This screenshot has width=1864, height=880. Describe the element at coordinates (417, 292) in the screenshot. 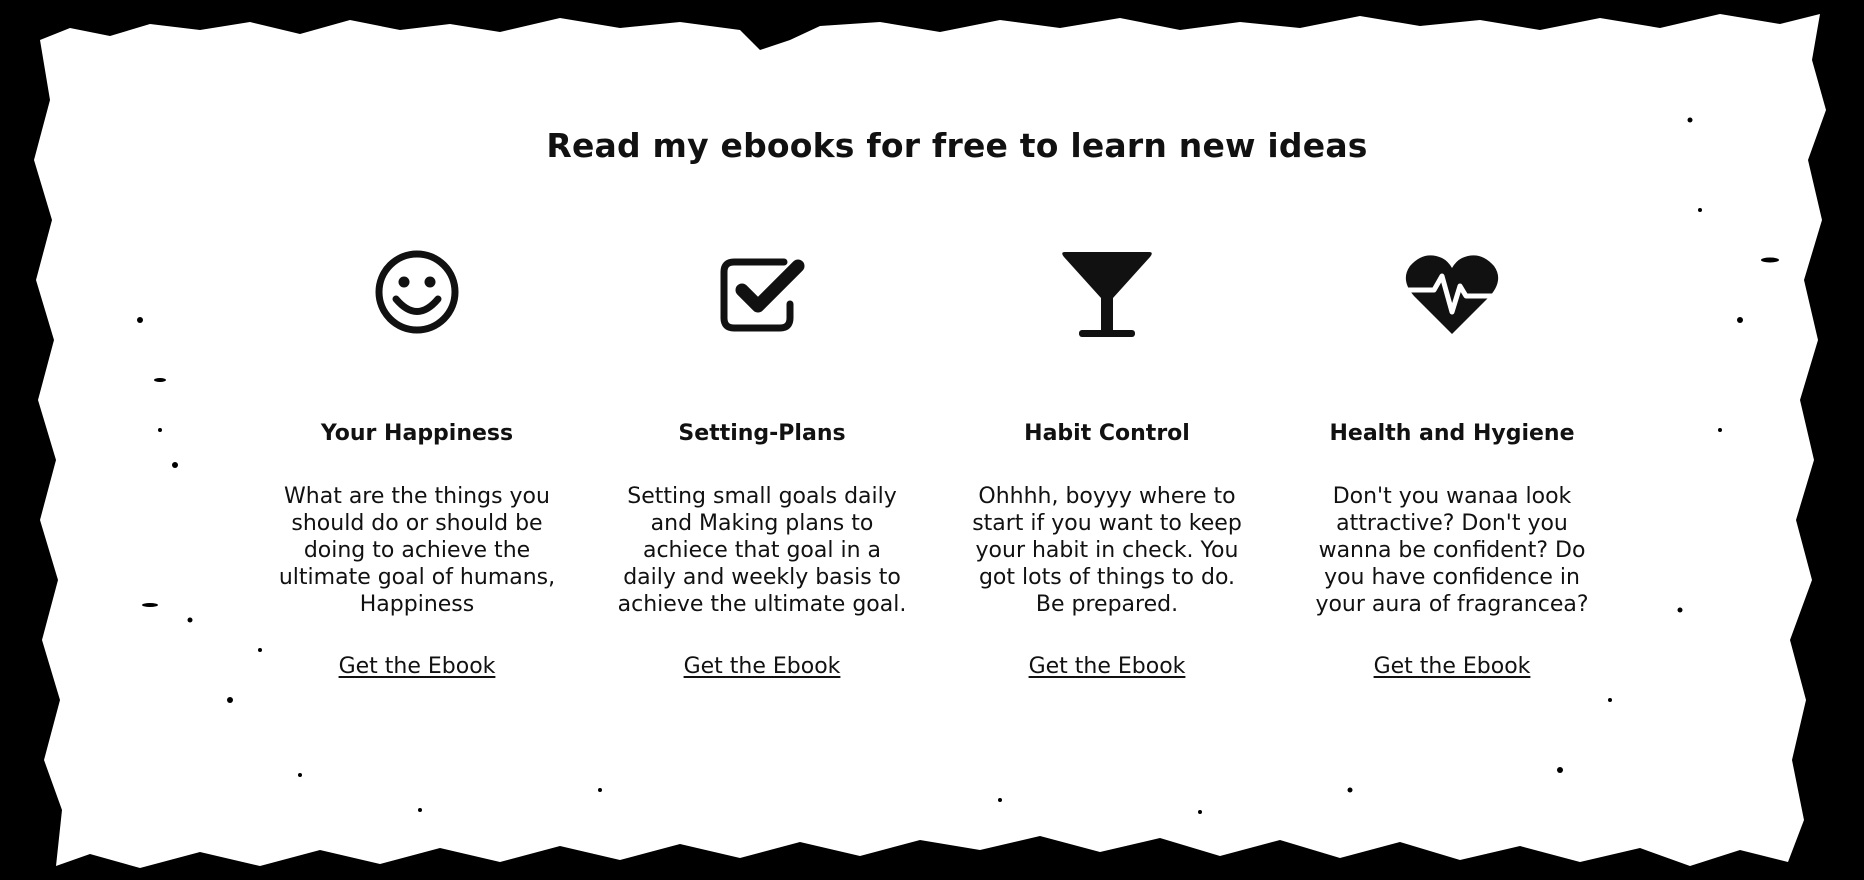

I see `smiley-face-icon` at that location.